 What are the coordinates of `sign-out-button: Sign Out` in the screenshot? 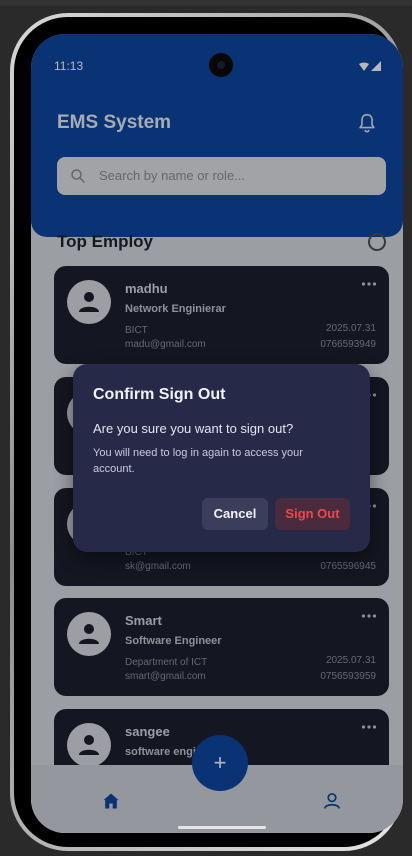 It's located at (312, 514).